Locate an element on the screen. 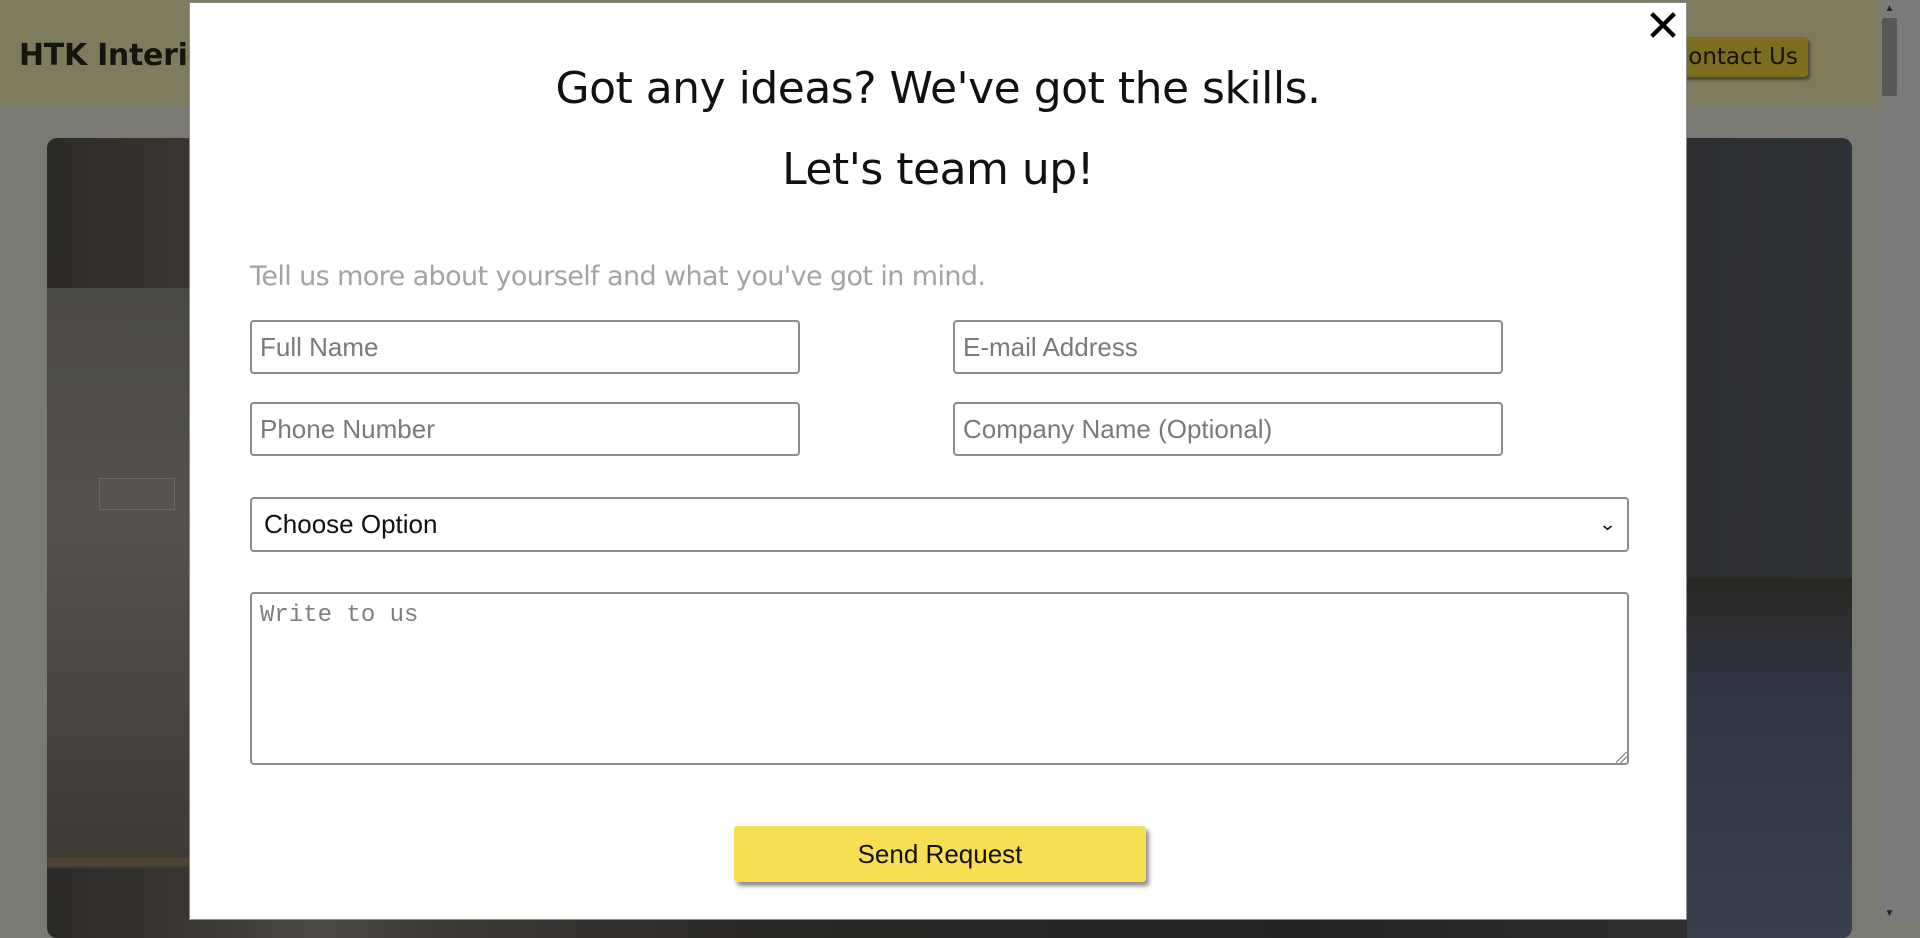 Image resolution: width=1920 pixels, height=938 pixels. message-textarea is located at coordinates (939, 678).